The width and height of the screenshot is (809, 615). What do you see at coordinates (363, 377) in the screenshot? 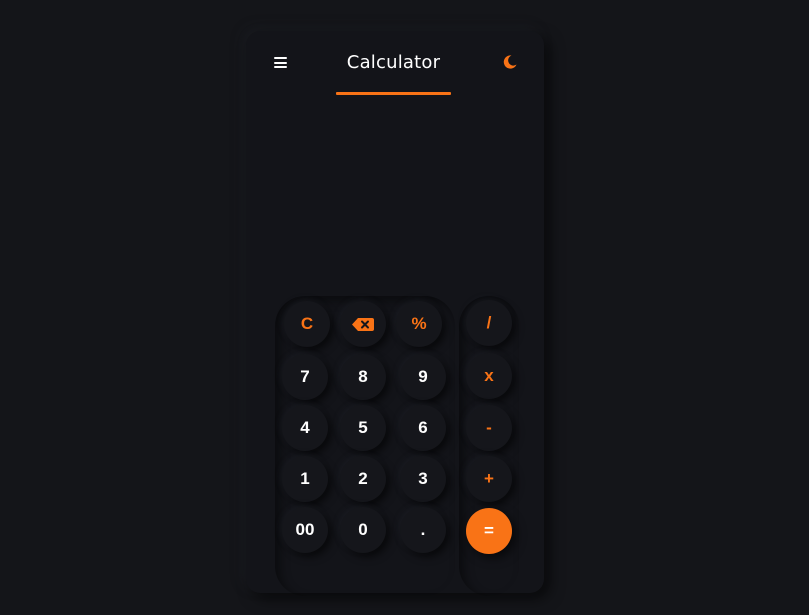
I see `key-8: 8` at bounding box center [363, 377].